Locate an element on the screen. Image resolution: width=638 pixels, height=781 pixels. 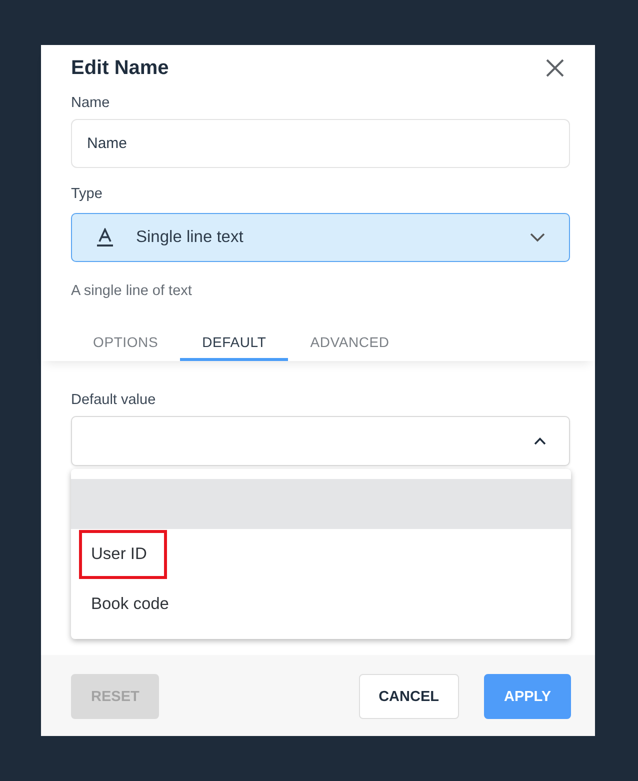
dropdown-option: Book code is located at coordinates (321, 604).